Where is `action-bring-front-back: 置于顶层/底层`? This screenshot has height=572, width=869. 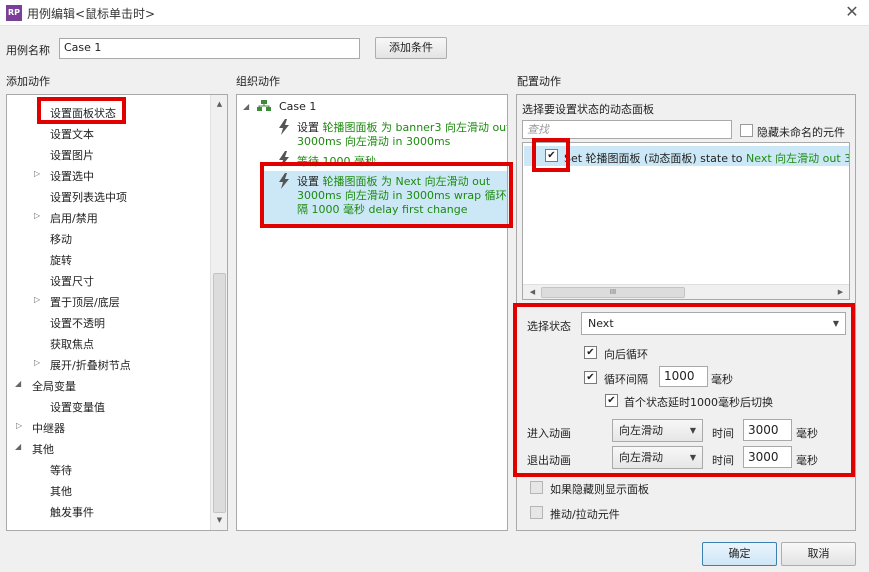 action-bring-front-back: 置于顶层/底层 is located at coordinates (85, 302).